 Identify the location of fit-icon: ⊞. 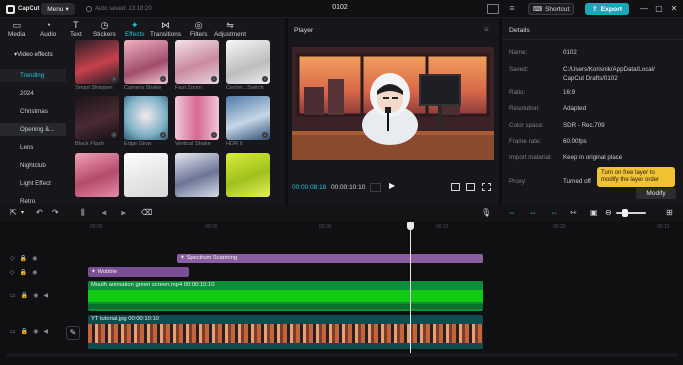
(669, 213).